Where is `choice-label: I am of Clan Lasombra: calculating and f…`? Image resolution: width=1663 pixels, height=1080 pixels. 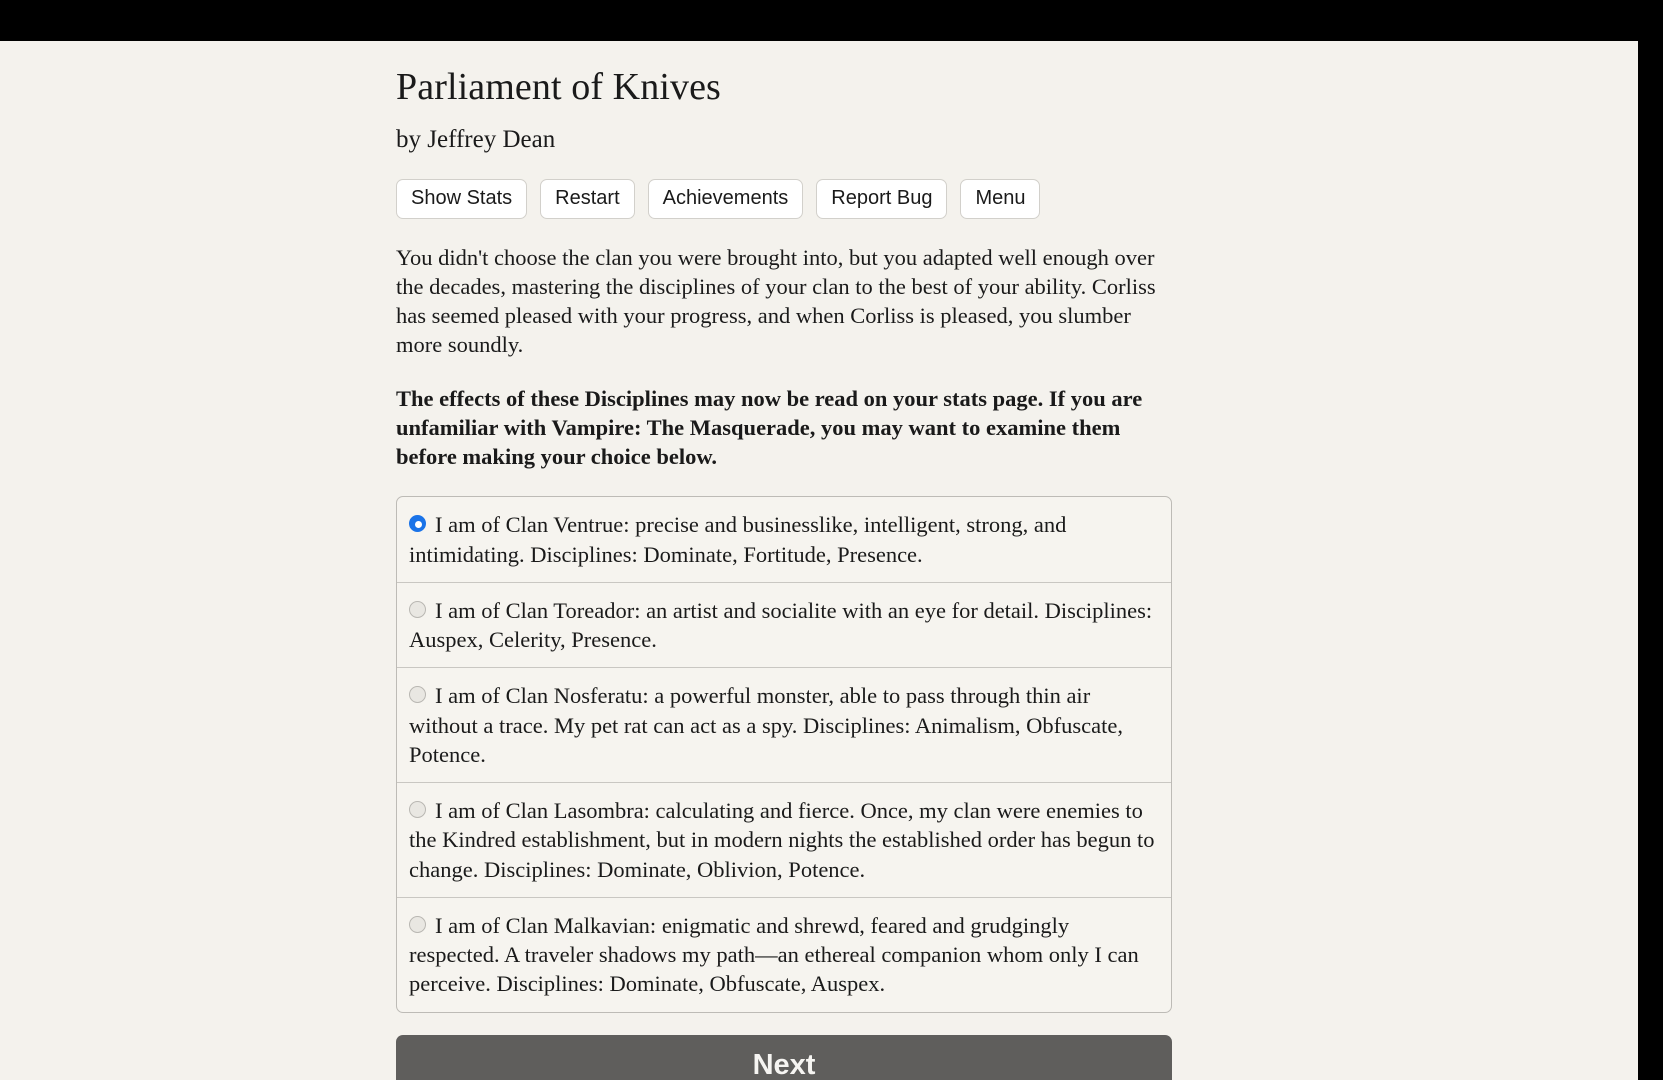 choice-label: I am of Clan Lasombra: calculating and f… is located at coordinates (782, 840).